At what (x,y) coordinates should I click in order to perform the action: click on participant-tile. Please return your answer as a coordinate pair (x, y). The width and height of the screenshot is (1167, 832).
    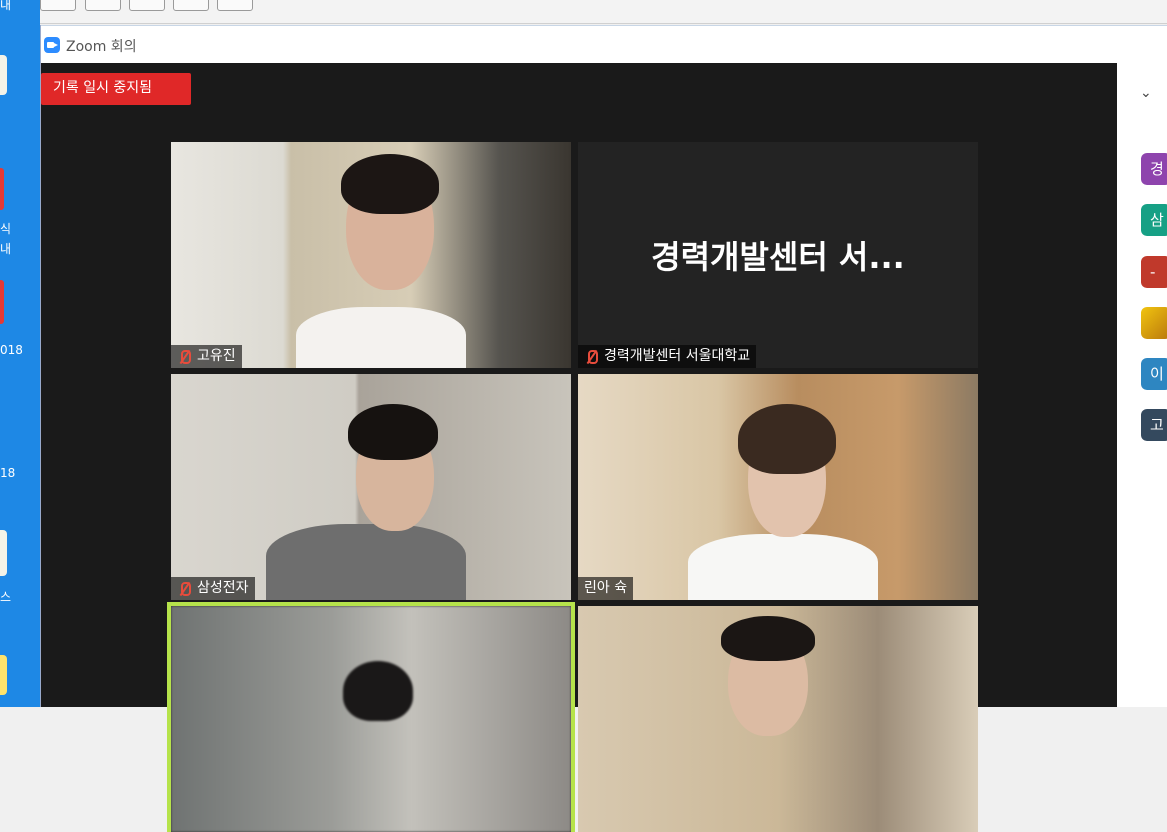
    Looking at the image, I should click on (778, 719).